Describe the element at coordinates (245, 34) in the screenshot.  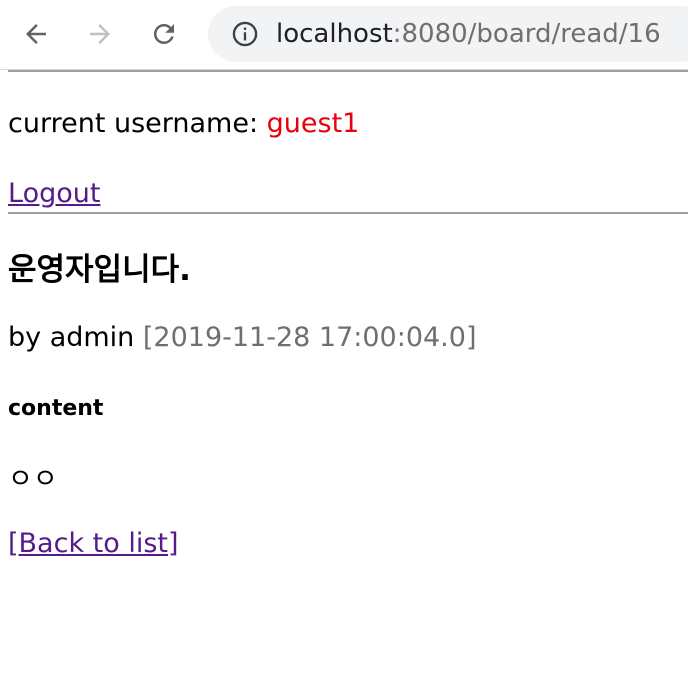
I see `info-icon` at that location.